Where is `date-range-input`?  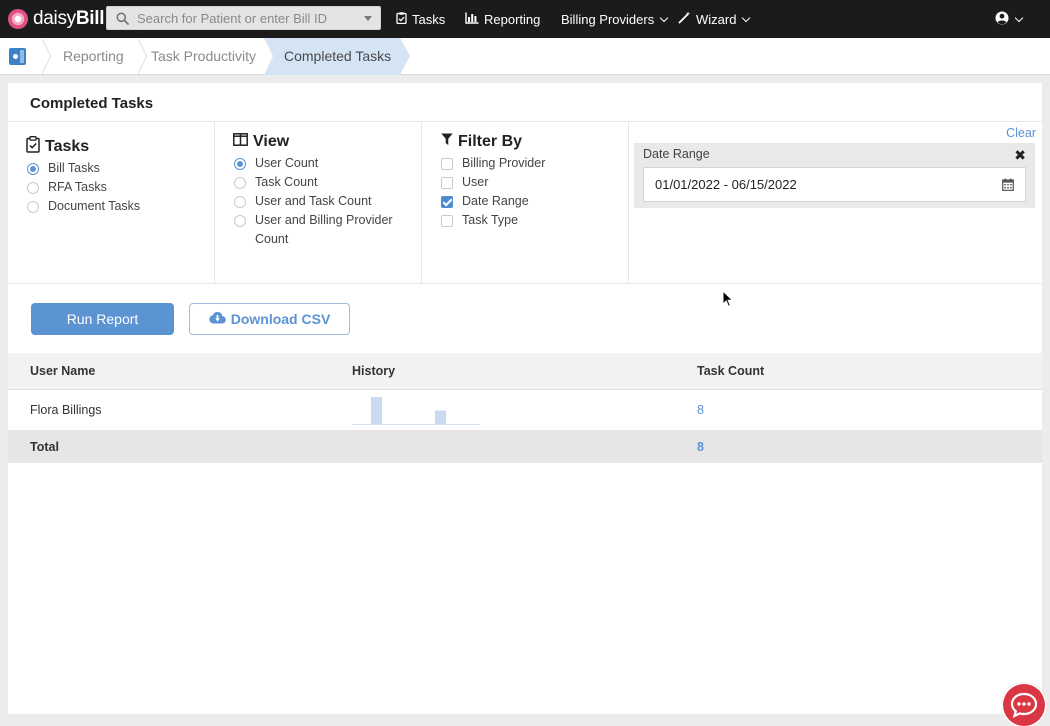
date-range-input is located at coordinates (805, 184).